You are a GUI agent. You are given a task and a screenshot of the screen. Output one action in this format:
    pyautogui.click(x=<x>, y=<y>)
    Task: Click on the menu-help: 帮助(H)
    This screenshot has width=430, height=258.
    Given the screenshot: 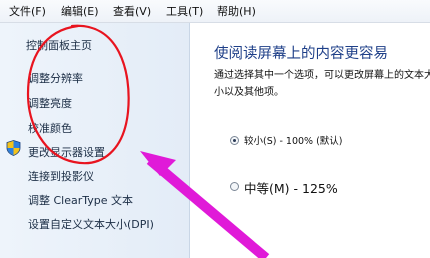 What is the action you would take?
    pyautogui.click(x=236, y=11)
    